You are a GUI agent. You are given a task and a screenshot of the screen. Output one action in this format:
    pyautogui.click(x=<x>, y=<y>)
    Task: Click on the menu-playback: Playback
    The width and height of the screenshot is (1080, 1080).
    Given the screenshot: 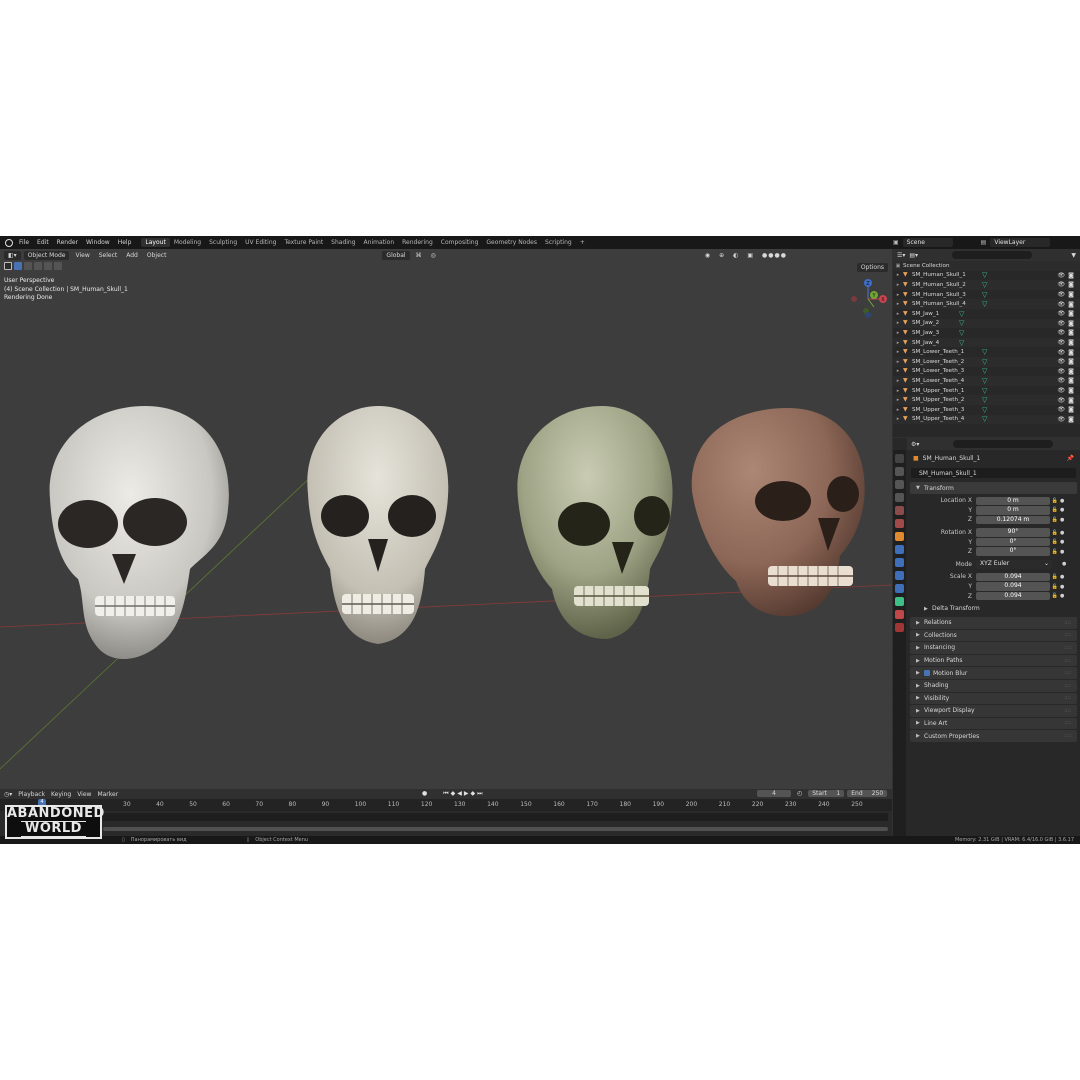 What is the action you would take?
    pyautogui.click(x=31, y=794)
    